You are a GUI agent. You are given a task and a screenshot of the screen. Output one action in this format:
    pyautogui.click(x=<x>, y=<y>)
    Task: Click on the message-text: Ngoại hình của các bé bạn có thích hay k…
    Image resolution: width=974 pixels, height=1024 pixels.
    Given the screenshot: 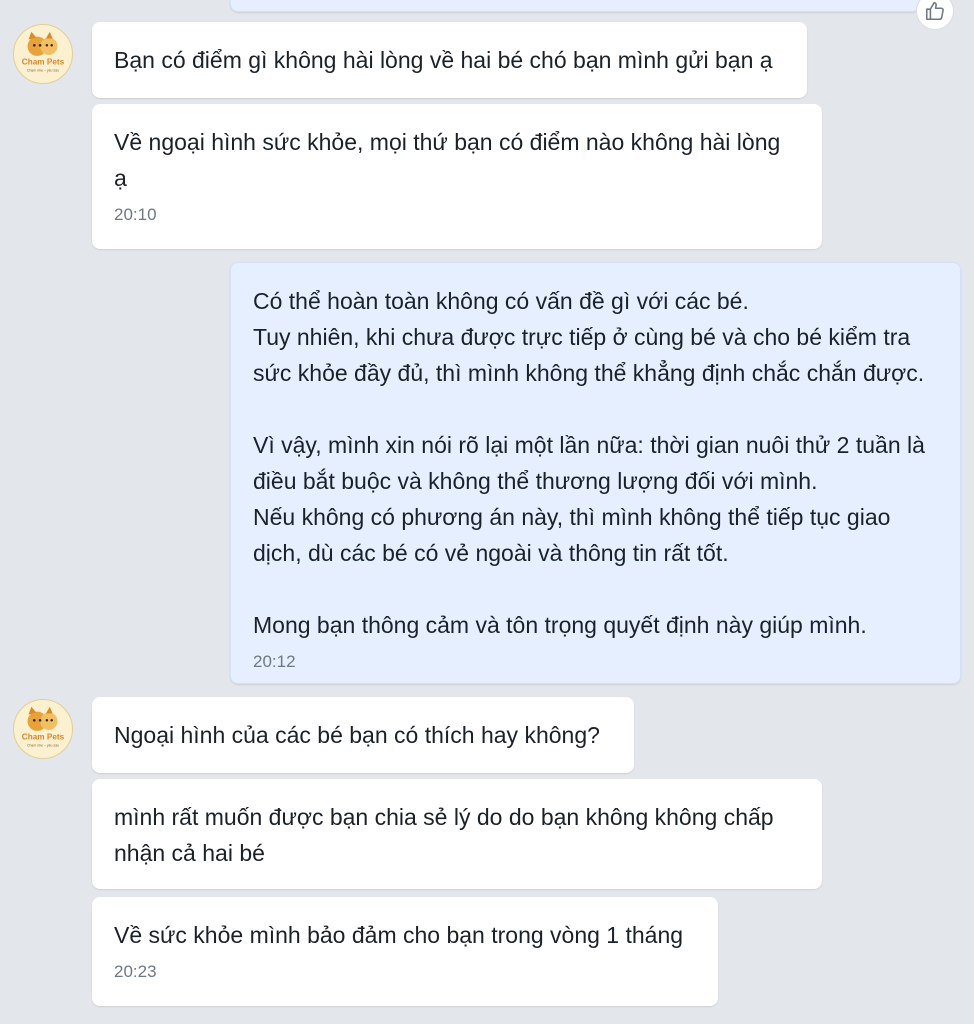 What is the action you would take?
    pyautogui.click(x=357, y=735)
    